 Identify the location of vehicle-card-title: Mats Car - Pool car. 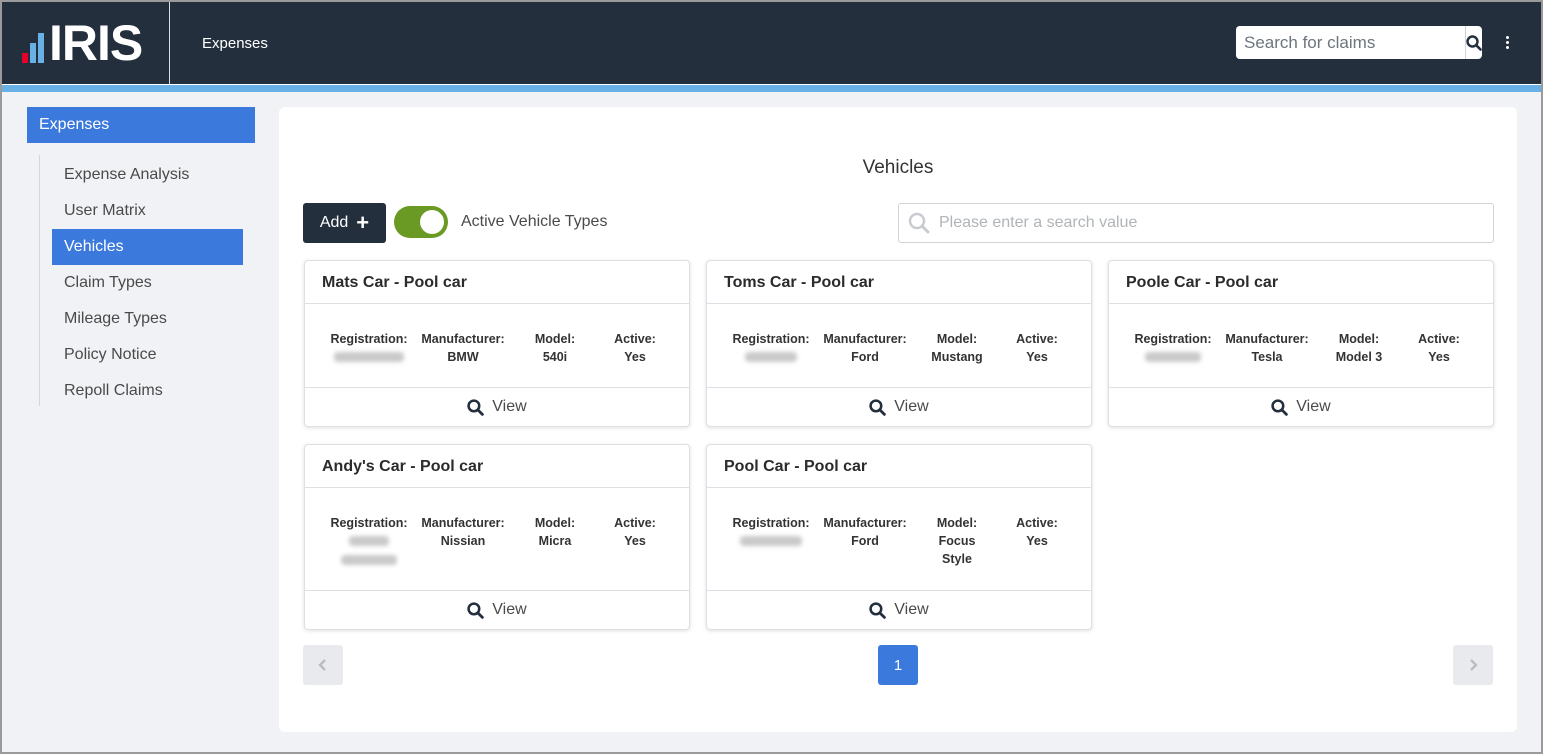
(497, 282).